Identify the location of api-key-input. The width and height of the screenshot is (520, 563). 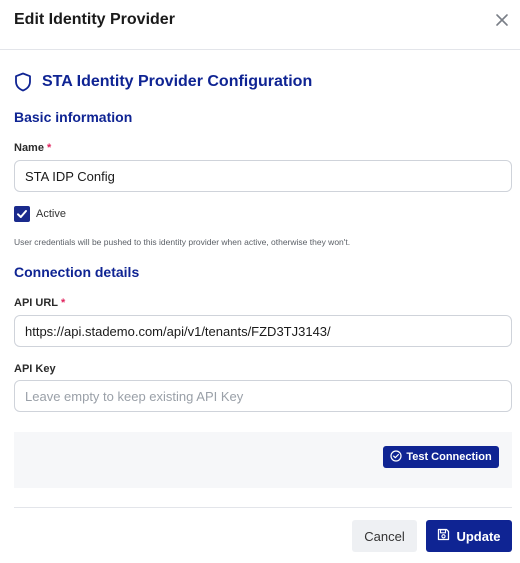
(263, 396).